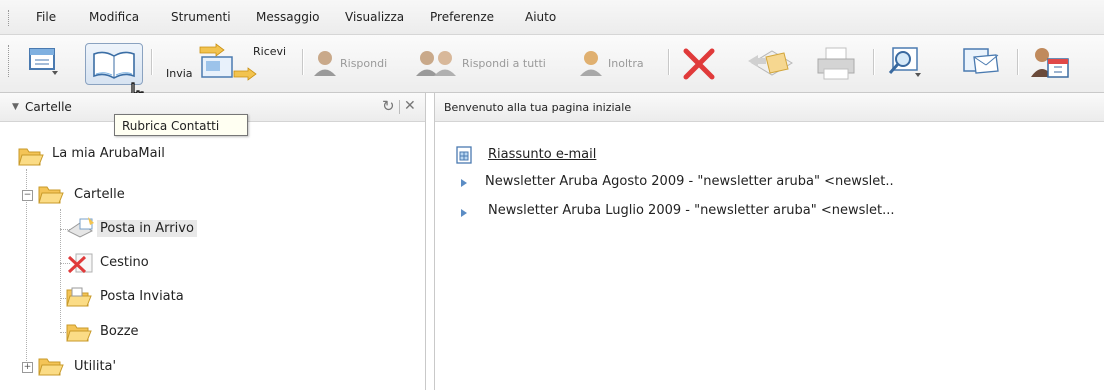 The width and height of the screenshot is (1104, 390). What do you see at coordinates (108, 153) in the screenshot?
I see `tree-root-arubamail: La mia ArubaMail` at bounding box center [108, 153].